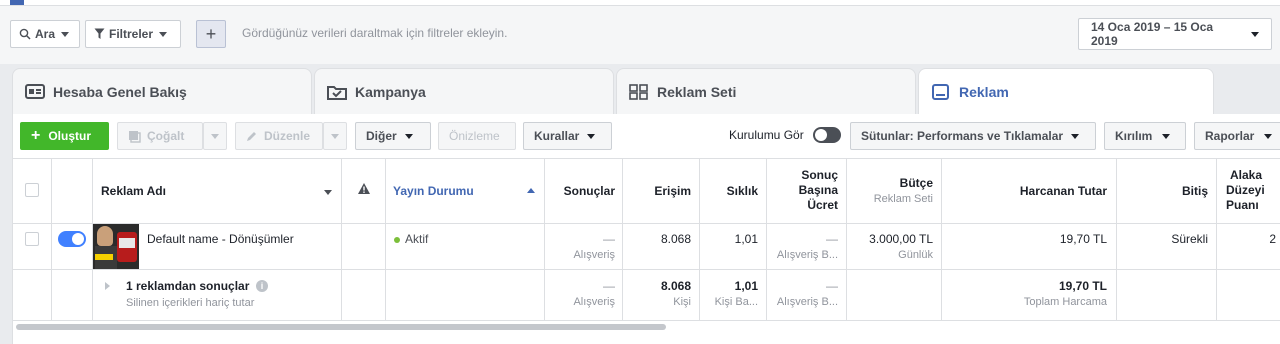  I want to click on info-icon: i, so click(262, 286).